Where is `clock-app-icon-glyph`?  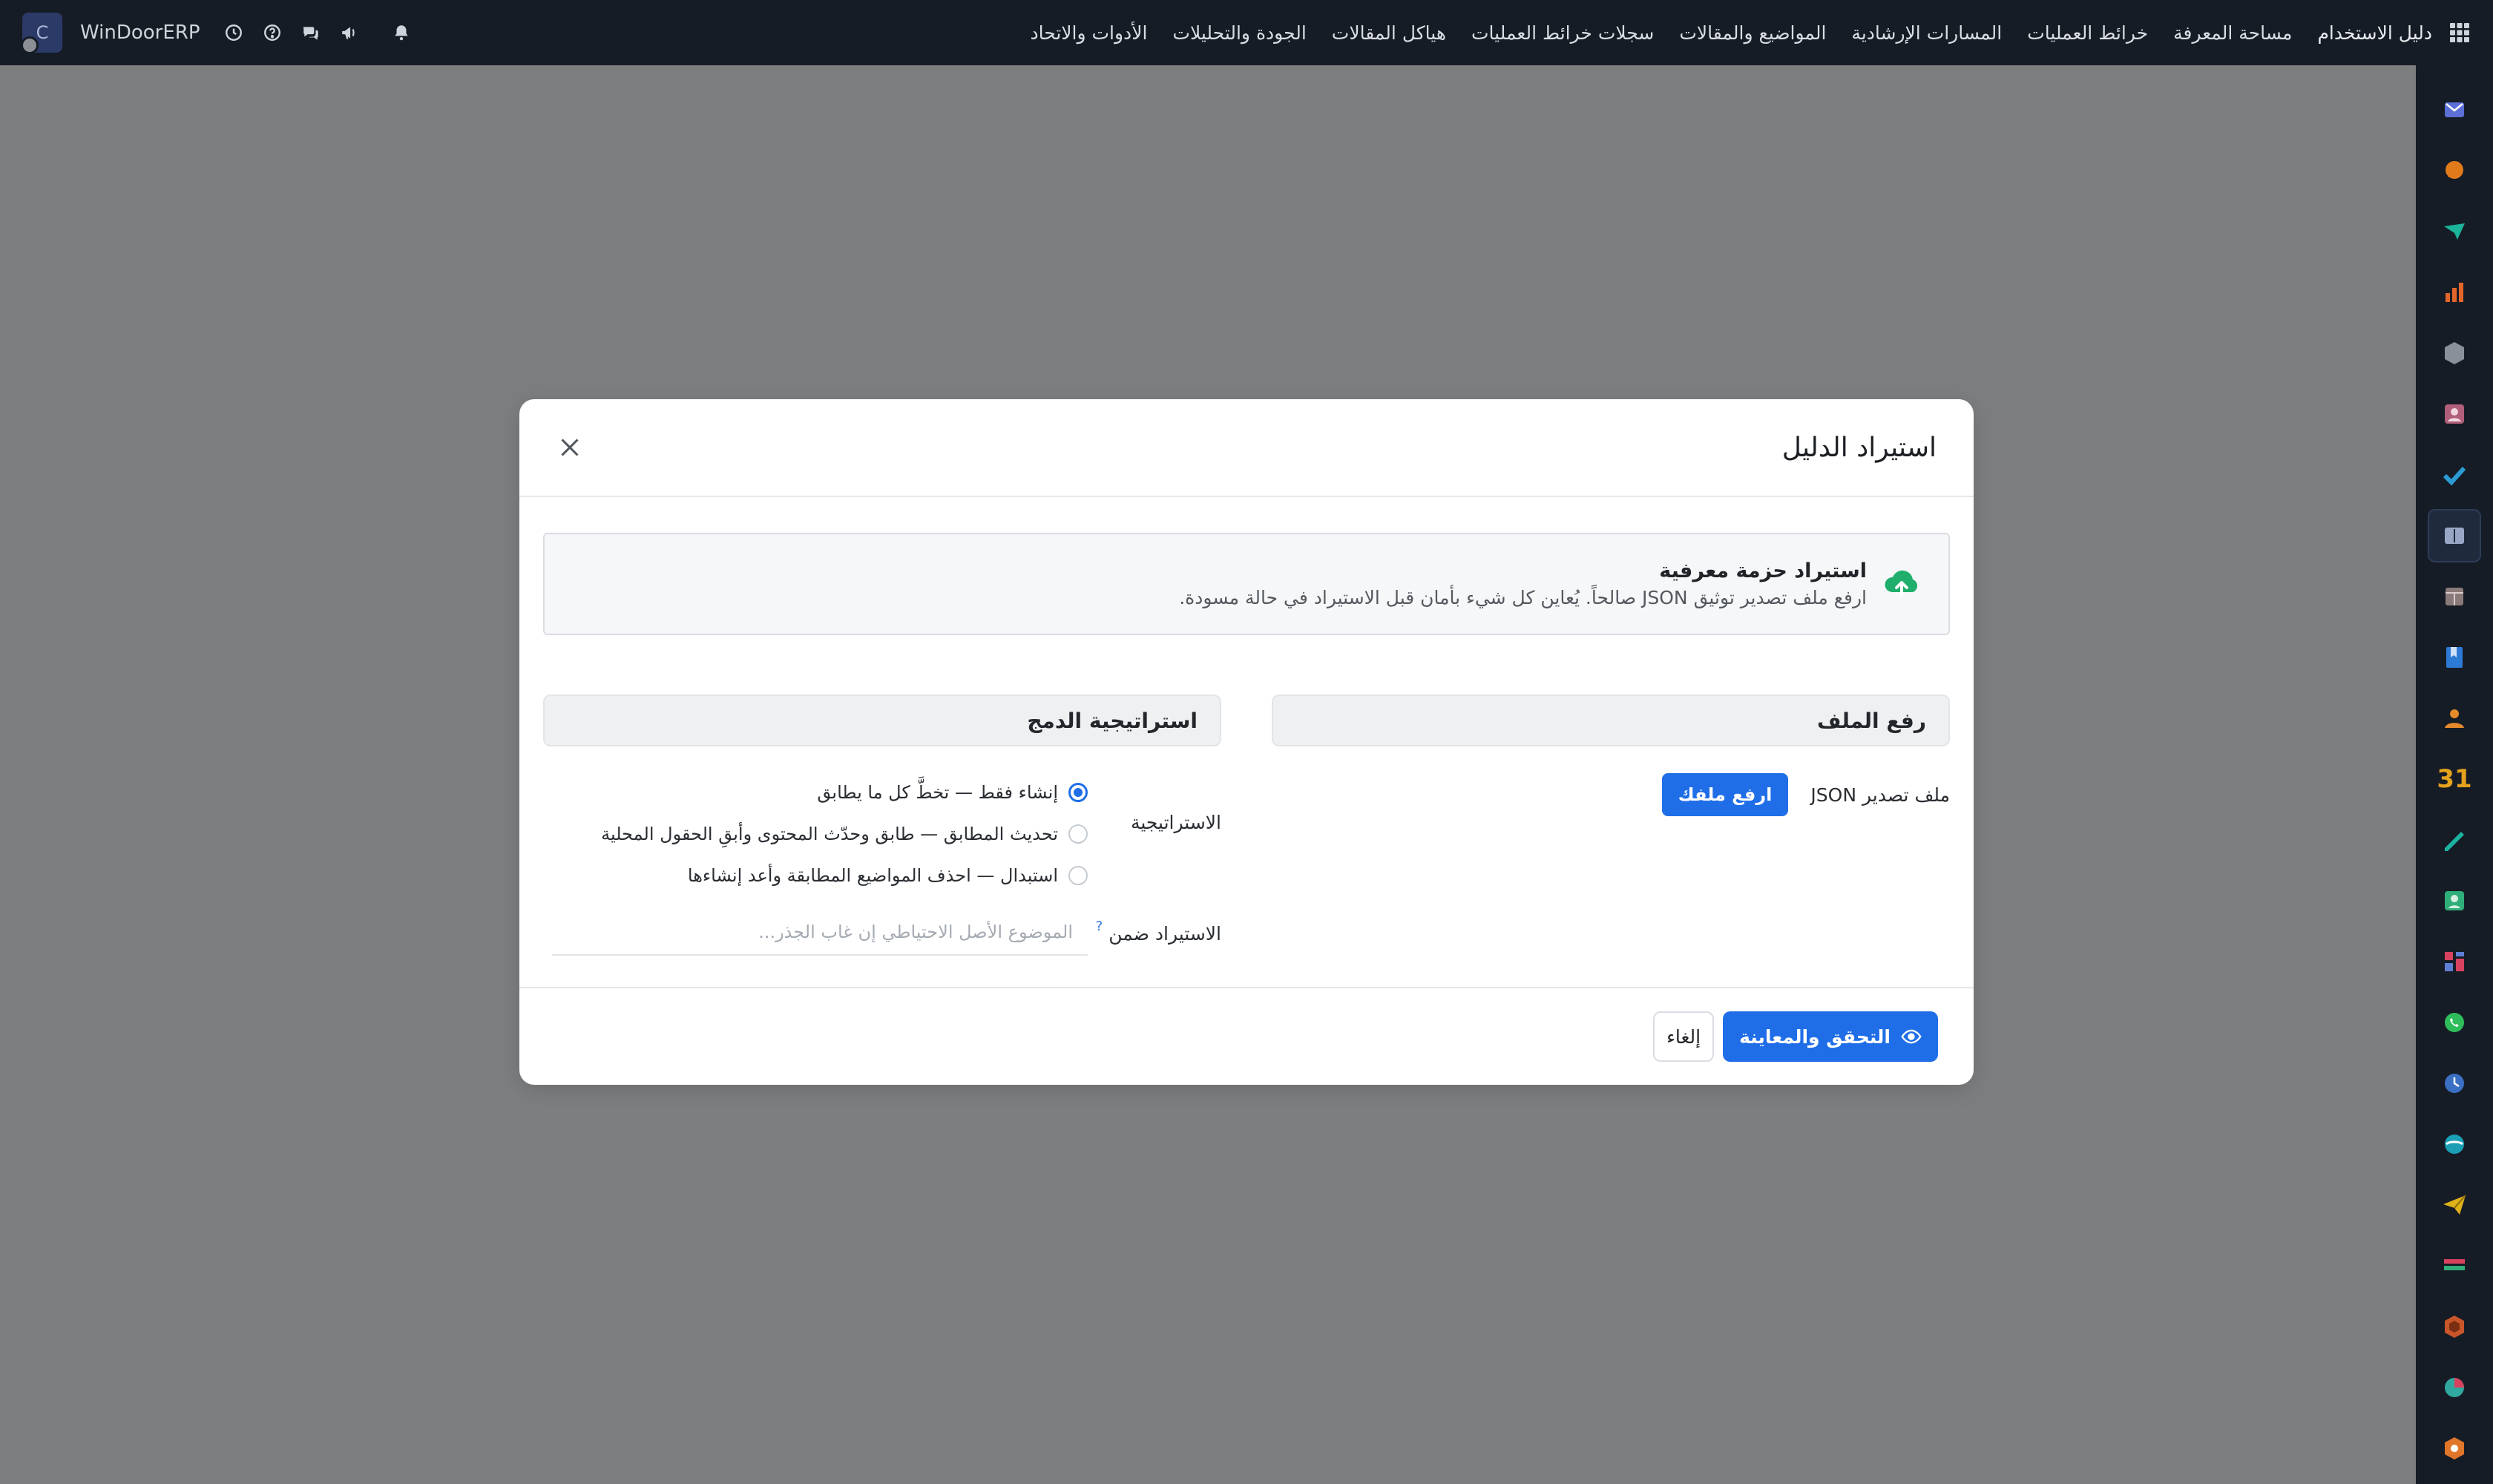 clock-app-icon-glyph is located at coordinates (2454, 1083).